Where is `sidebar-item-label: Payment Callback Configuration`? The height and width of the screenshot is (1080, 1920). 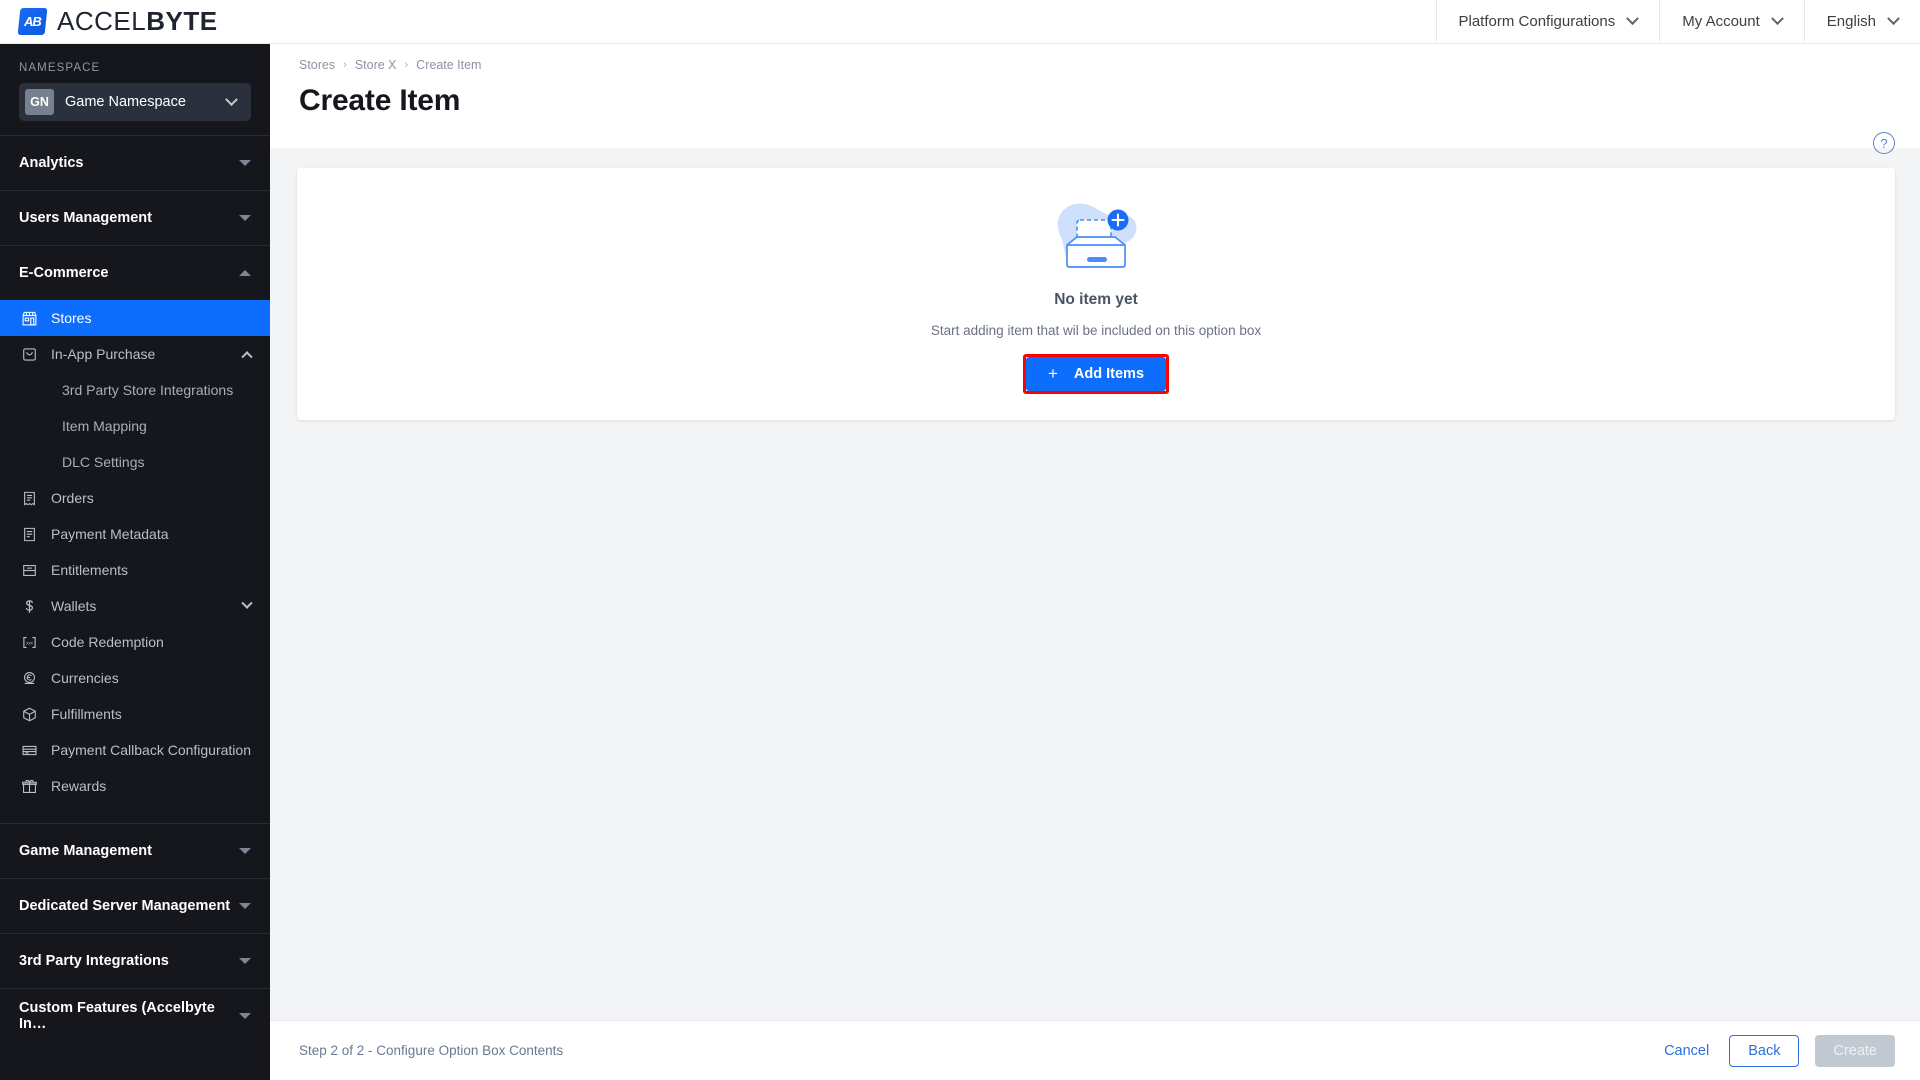 sidebar-item-label: Payment Callback Configuration is located at coordinates (151, 750).